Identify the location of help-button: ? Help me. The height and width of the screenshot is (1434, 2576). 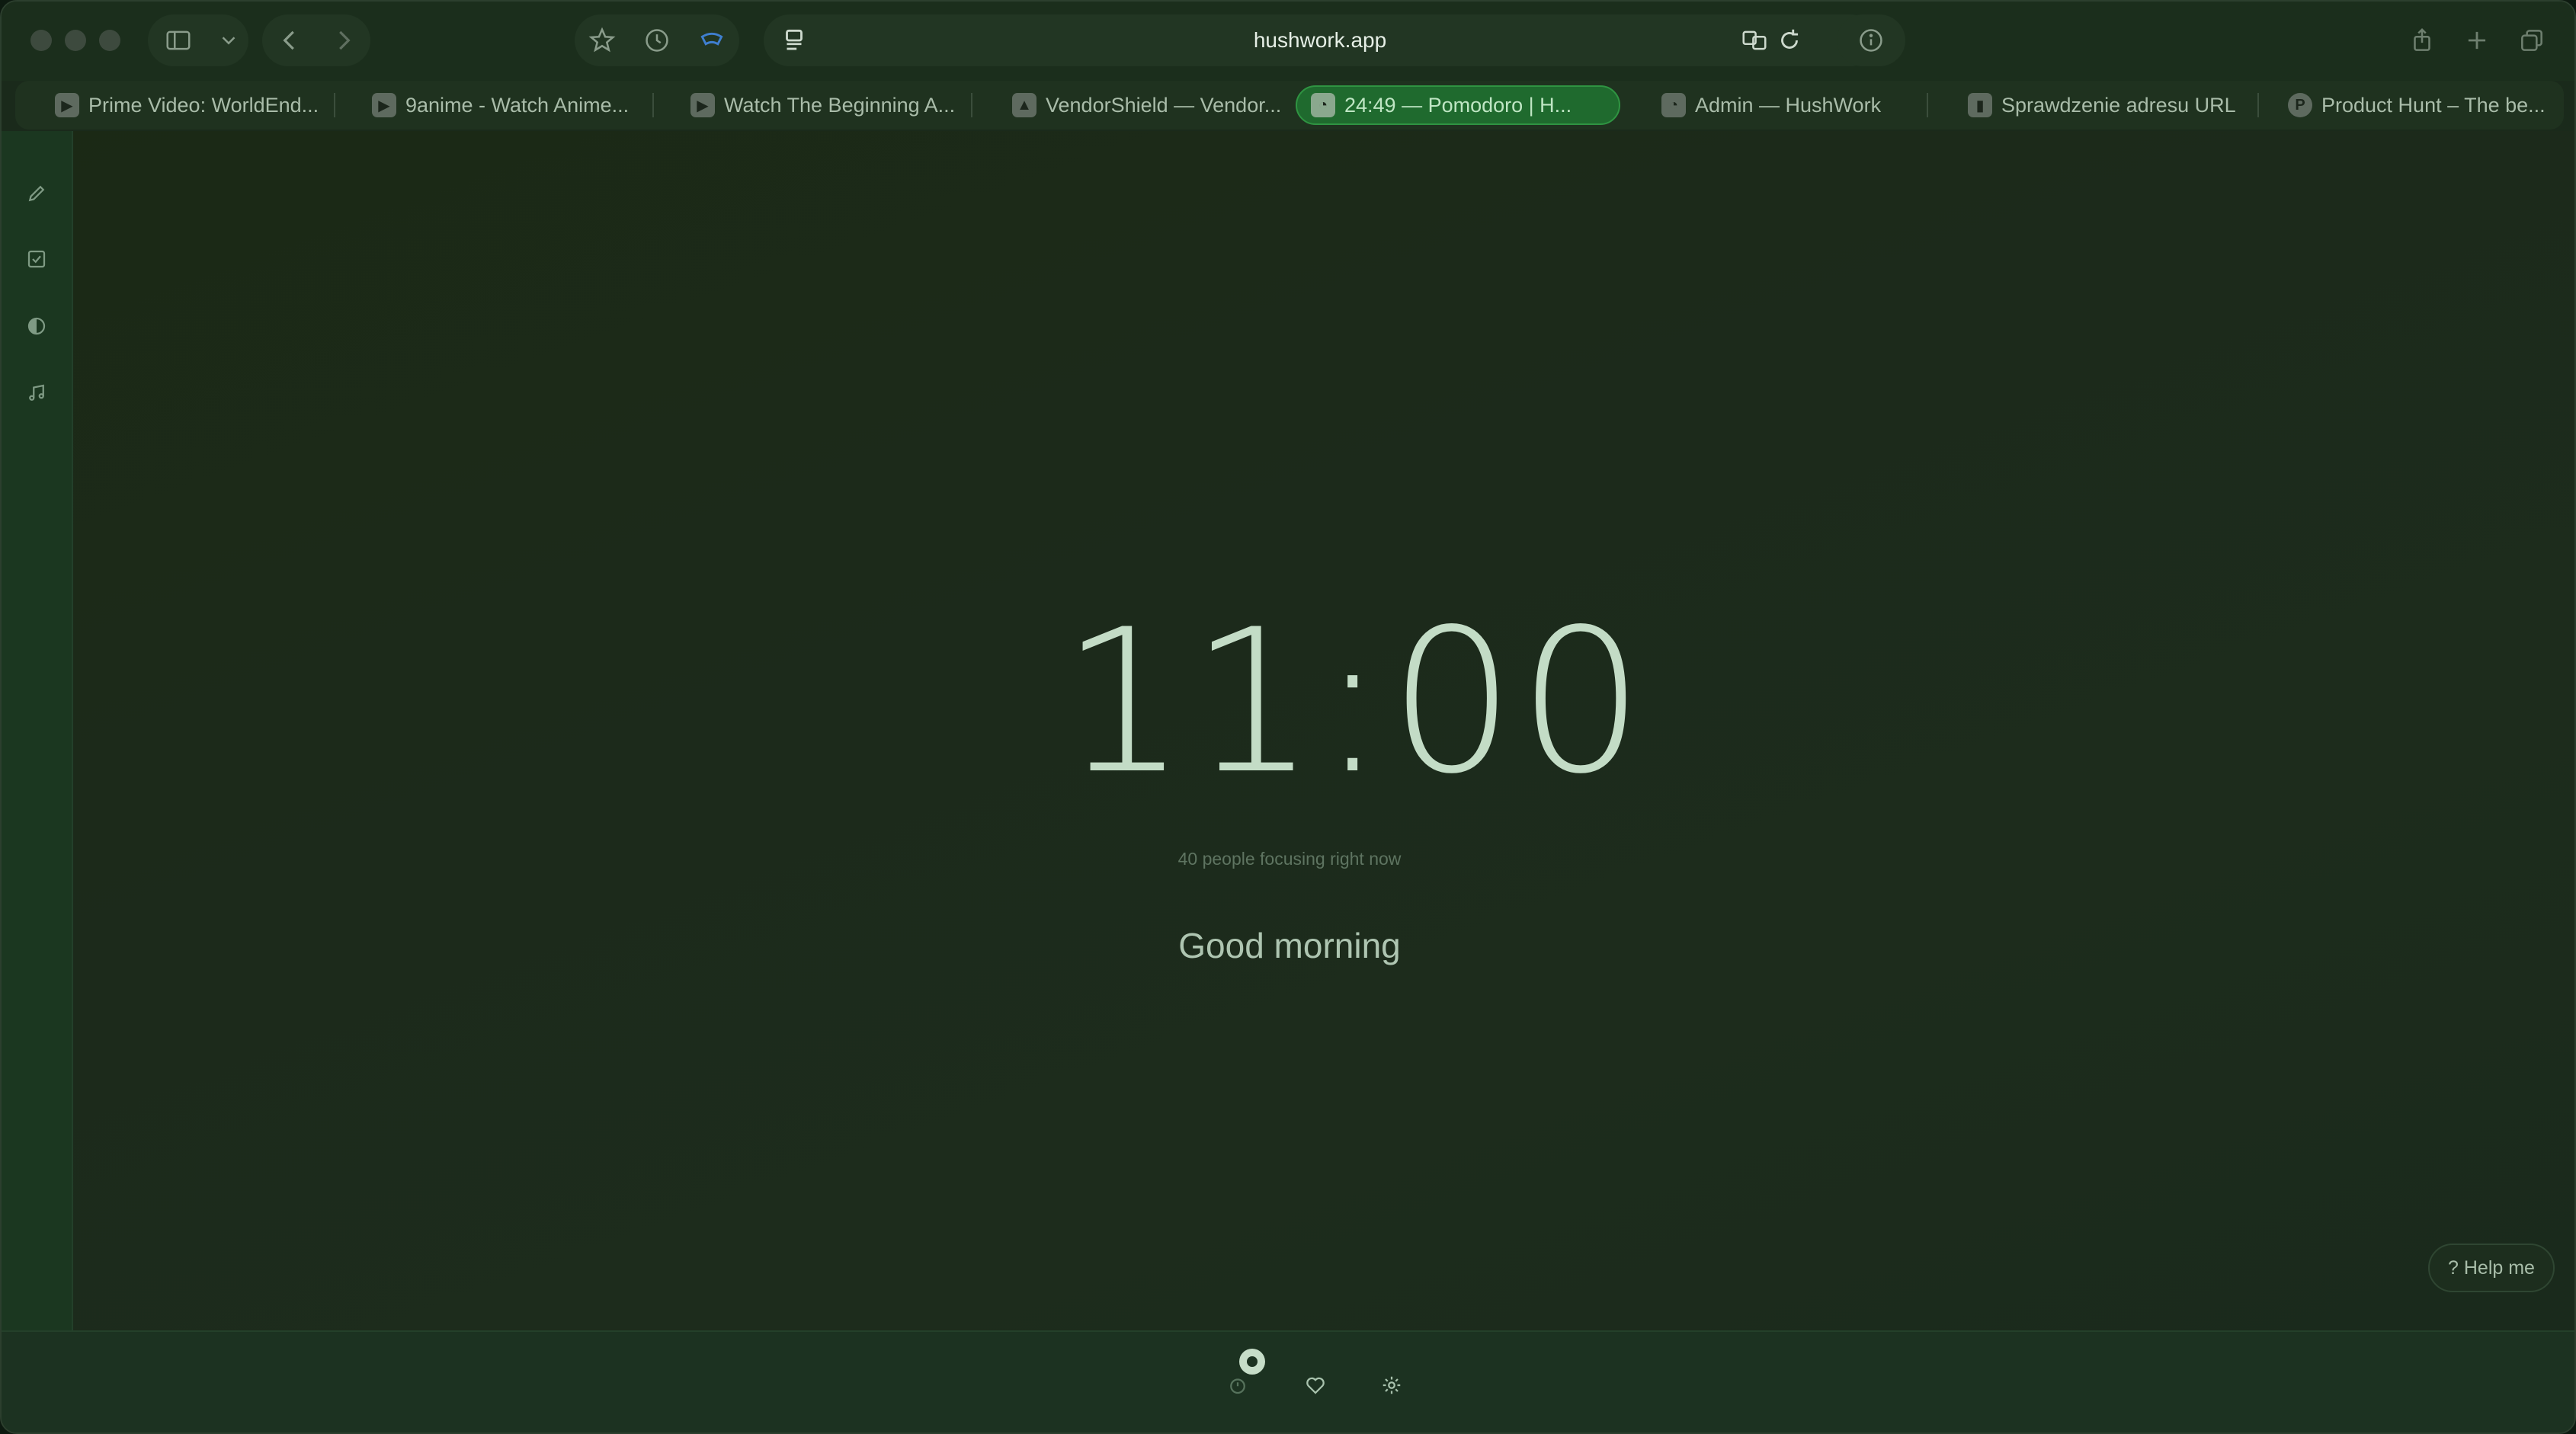
(2491, 1268).